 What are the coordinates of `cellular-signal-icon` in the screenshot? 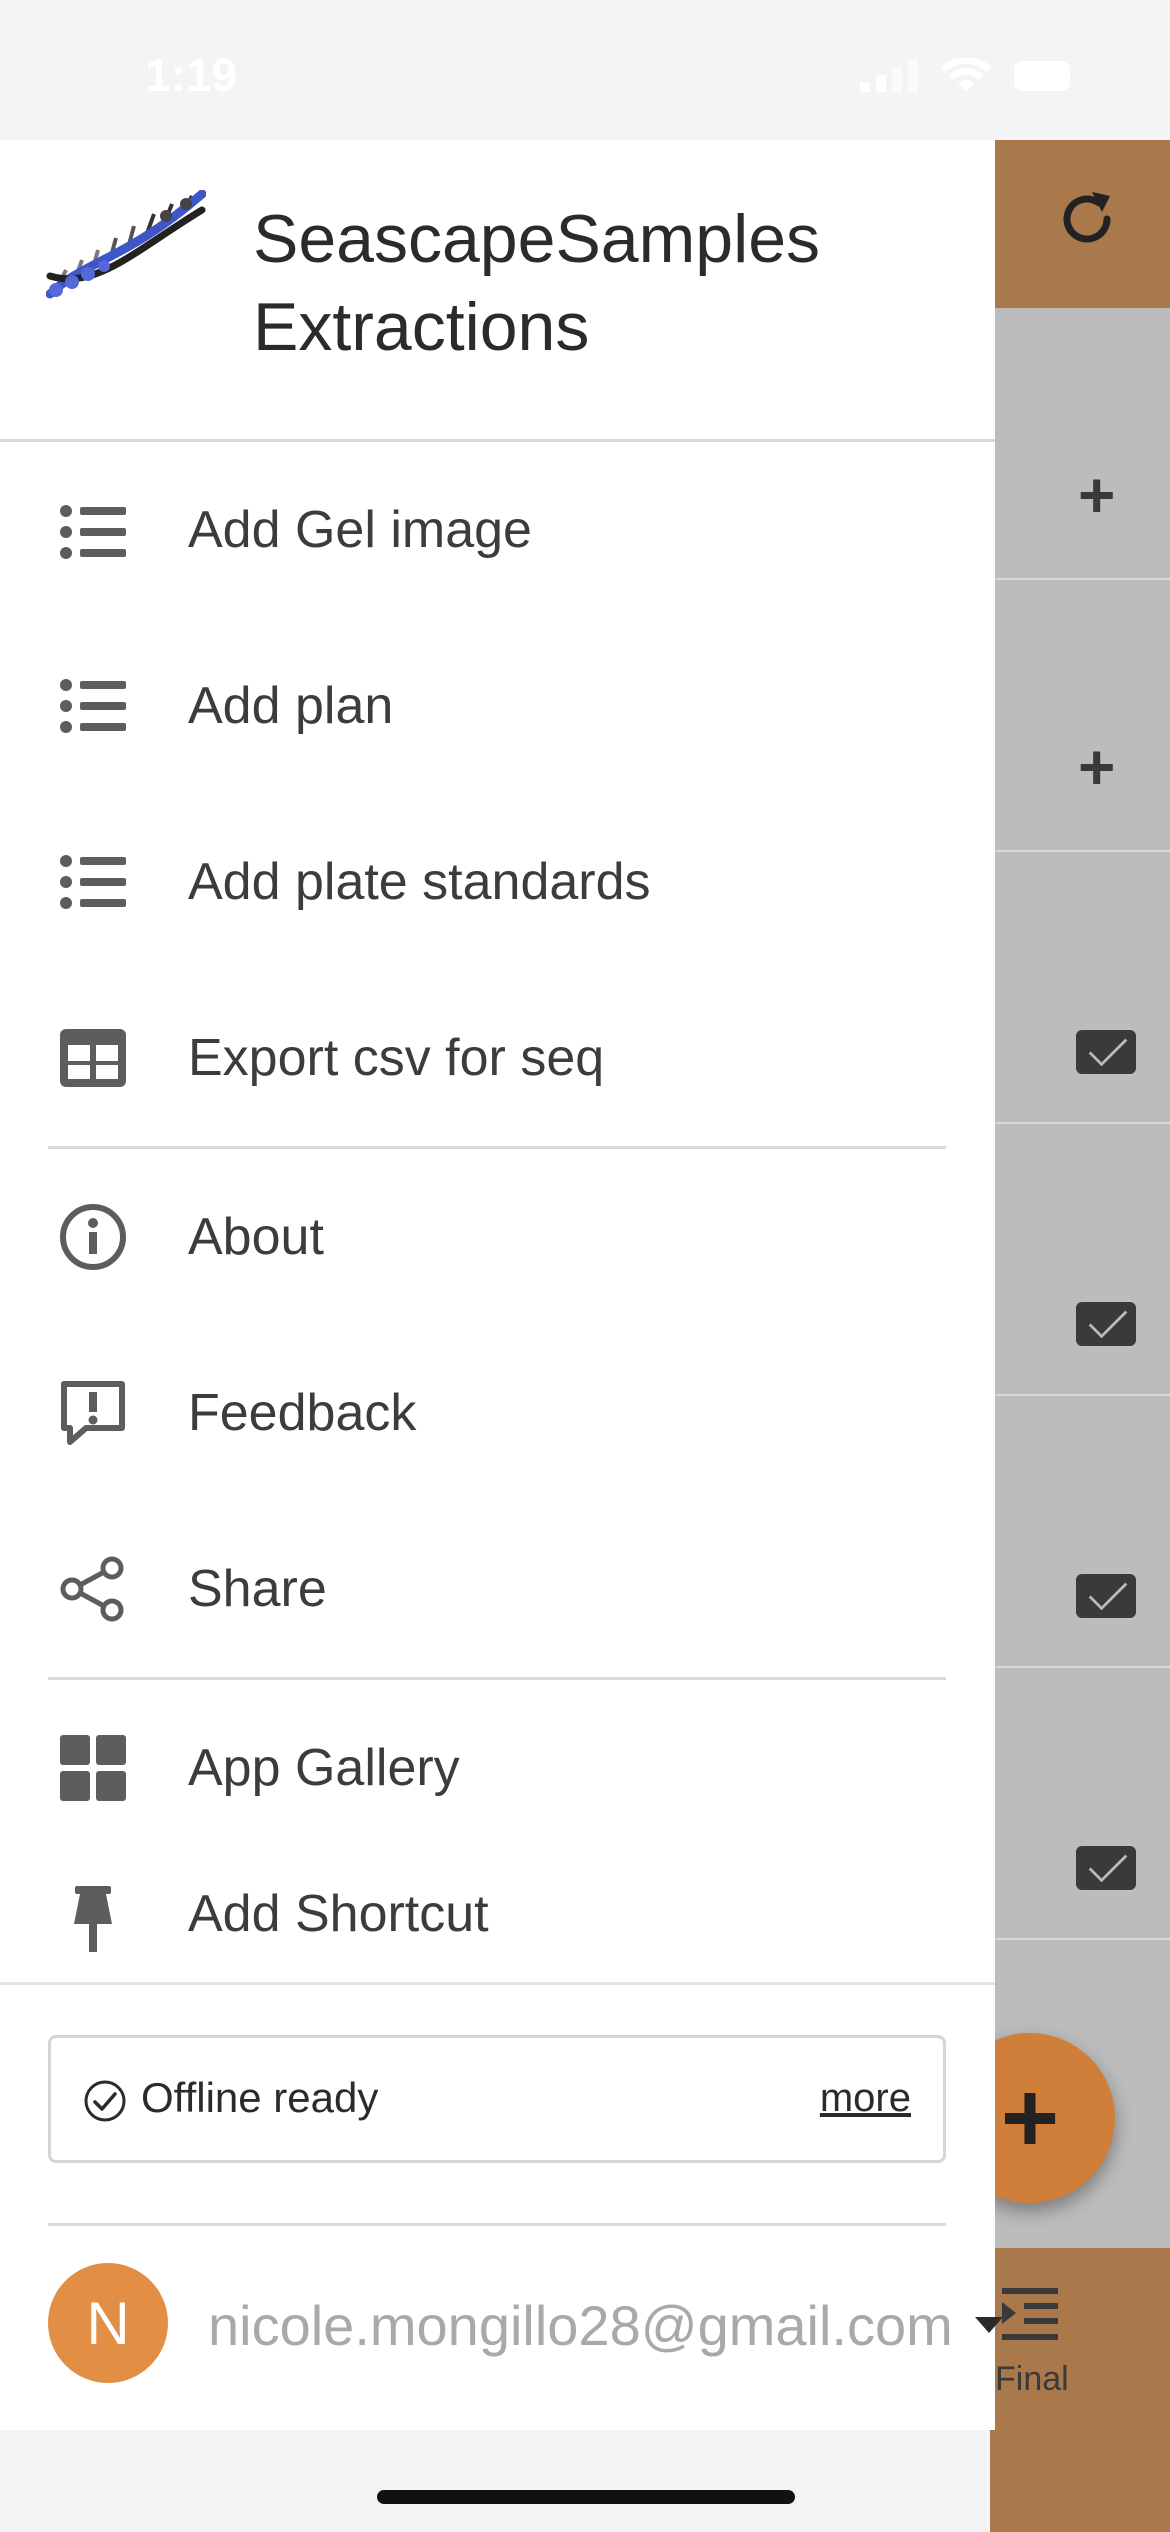 It's located at (889, 76).